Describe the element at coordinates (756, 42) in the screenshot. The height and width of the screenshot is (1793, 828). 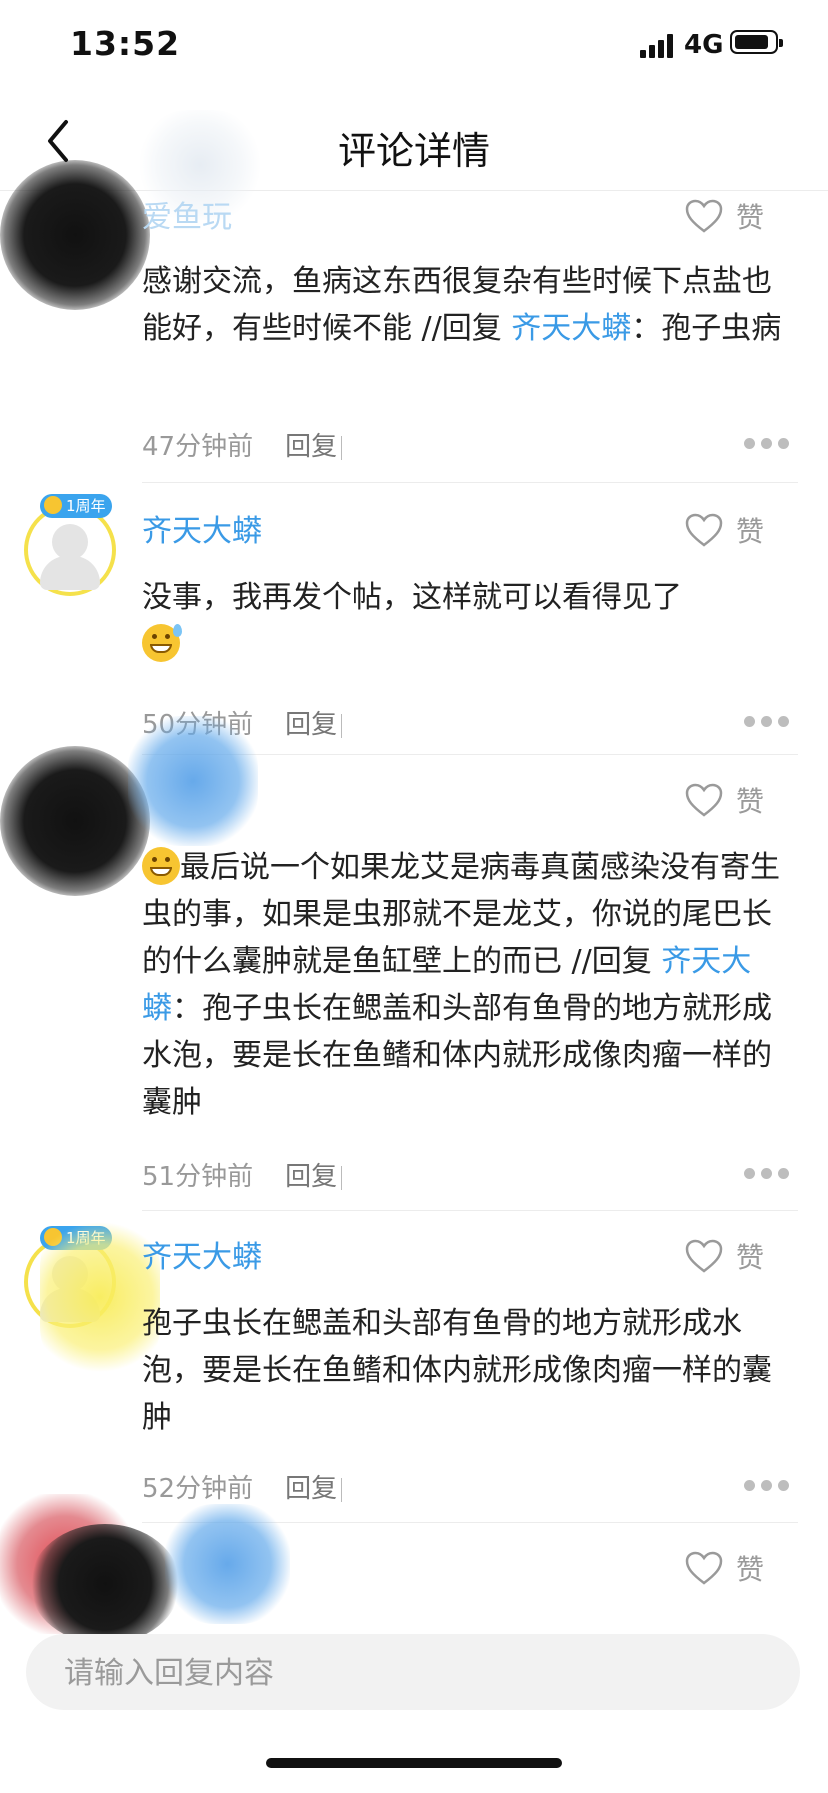
I see `battery-icon` at that location.